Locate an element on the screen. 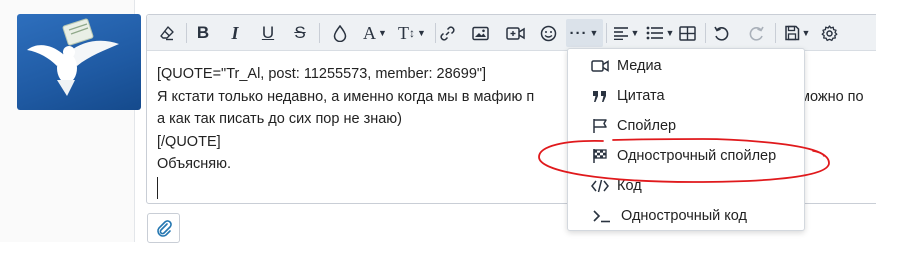  table-icon is located at coordinates (687, 33).